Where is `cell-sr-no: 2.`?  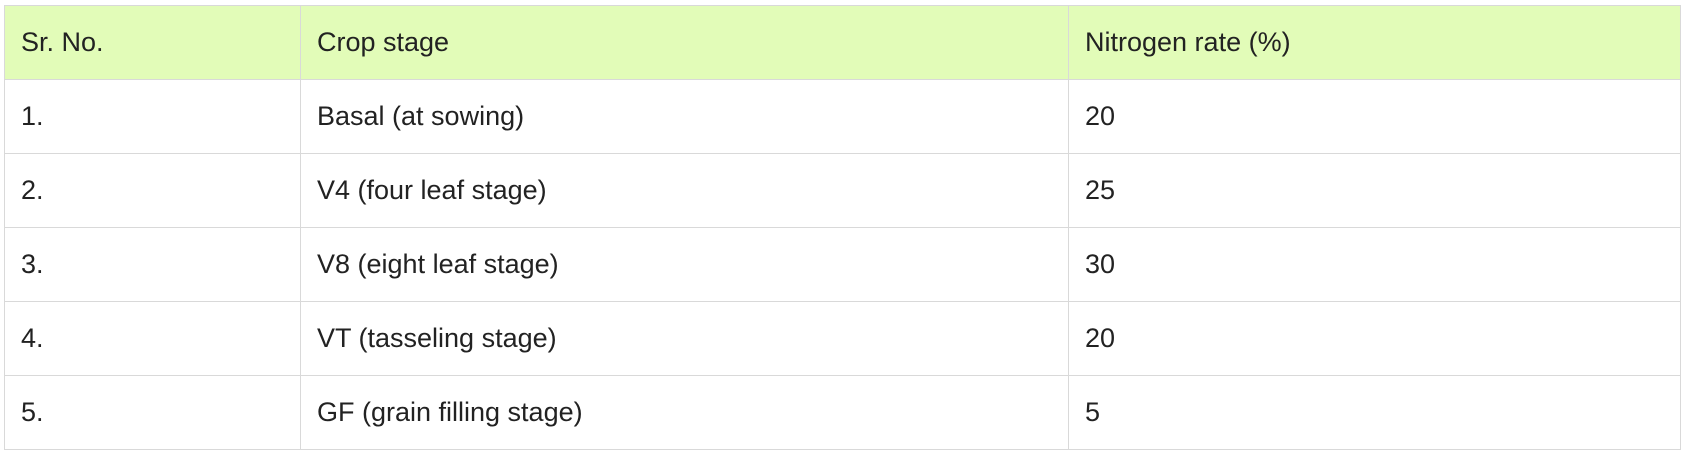 cell-sr-no: 2. is located at coordinates (152, 190).